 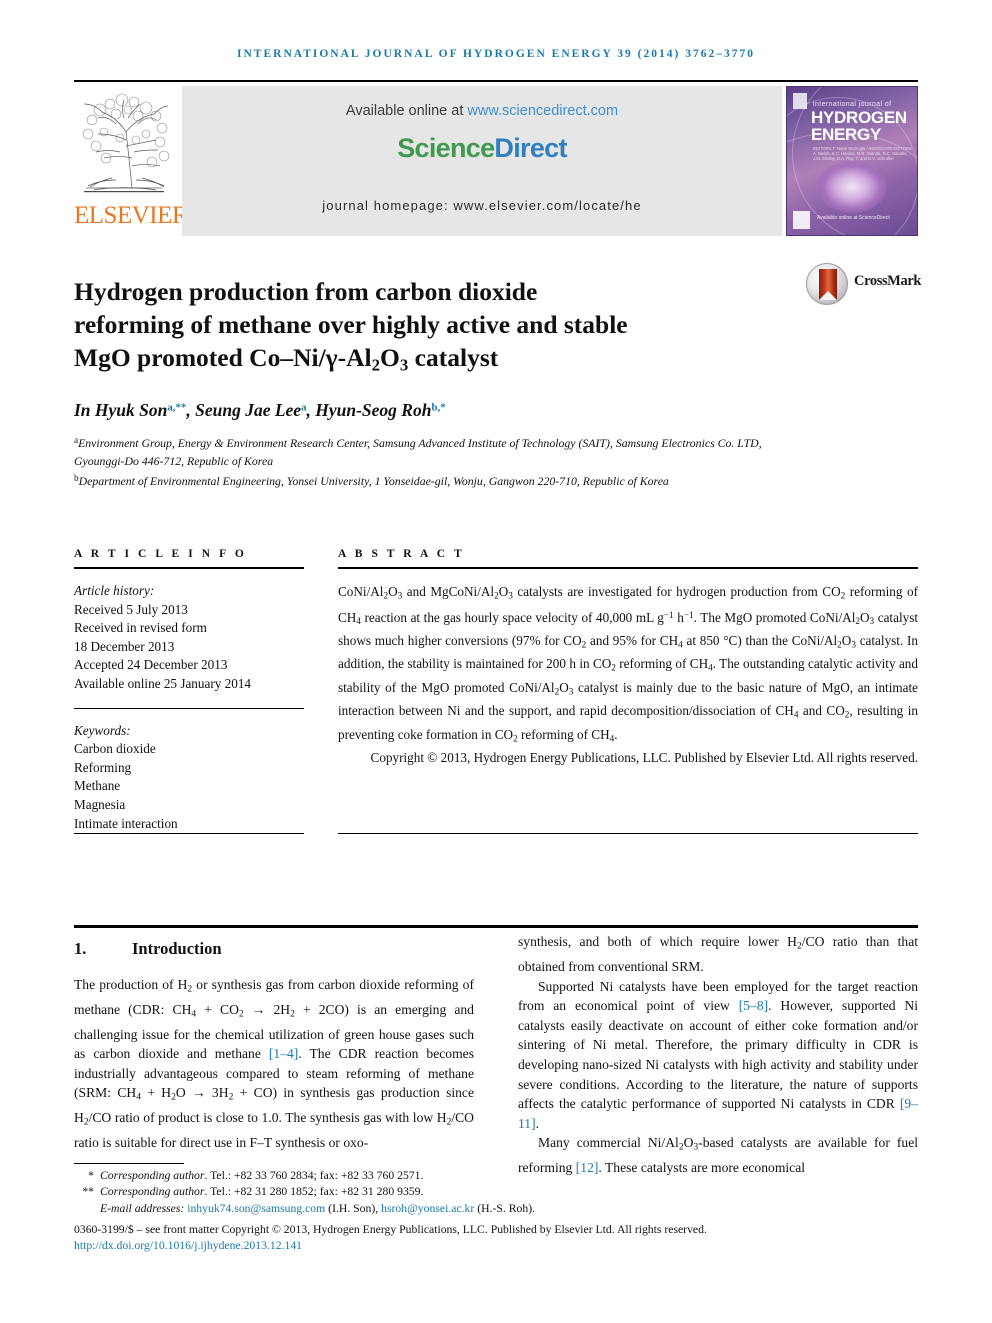 What do you see at coordinates (131, 609) in the screenshot?
I see `article-history-item: Received 5 July 2013` at bounding box center [131, 609].